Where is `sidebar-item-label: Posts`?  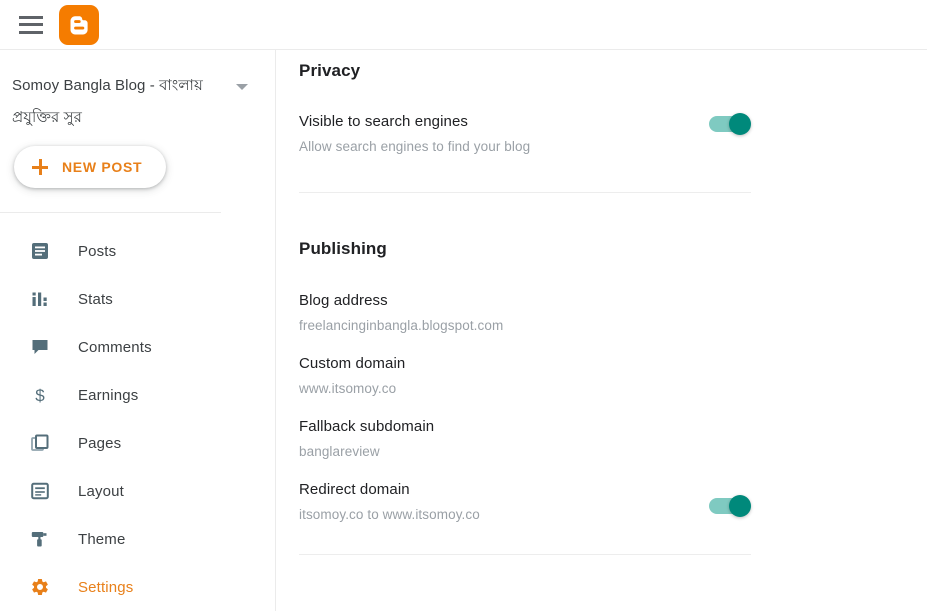
sidebar-item-label: Posts is located at coordinates (97, 251).